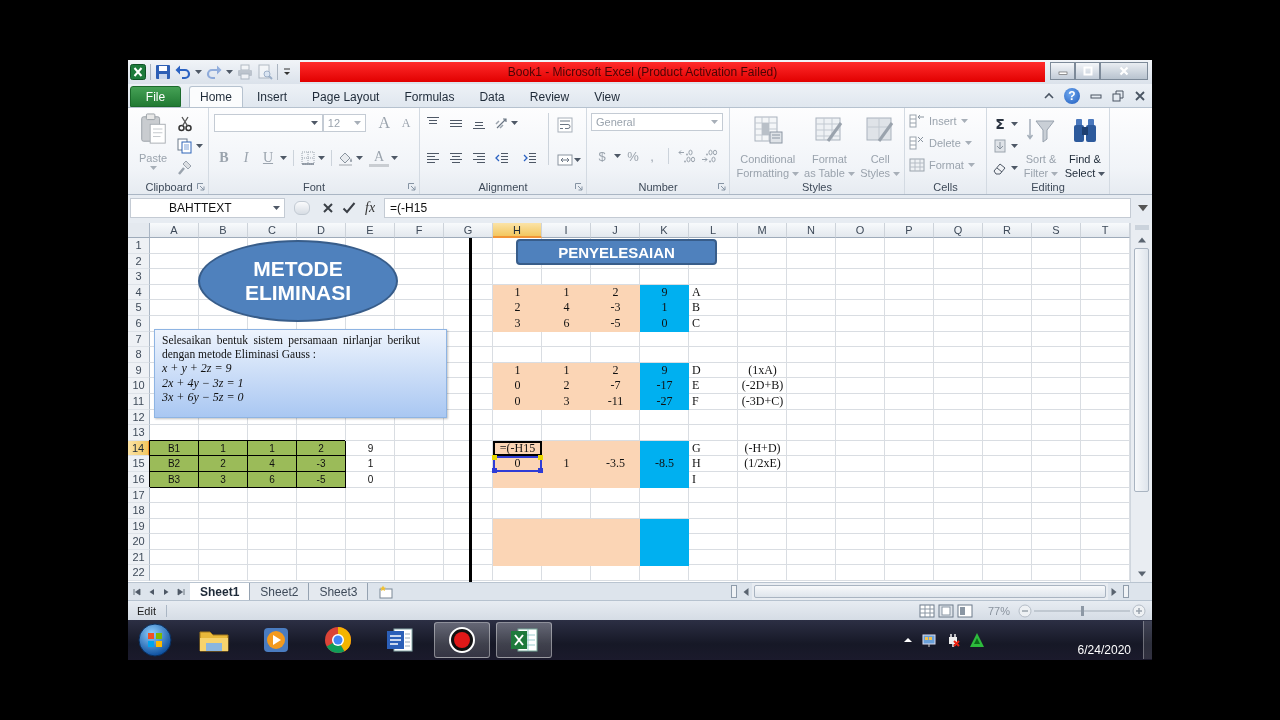  I want to click on column-header: Q, so click(958, 230).